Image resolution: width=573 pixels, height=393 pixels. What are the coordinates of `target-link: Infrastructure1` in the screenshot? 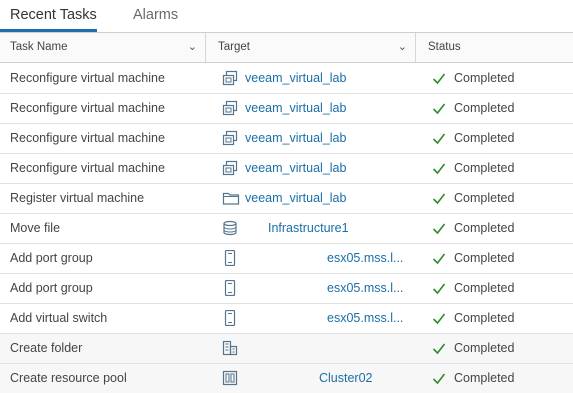 It's located at (339, 228).